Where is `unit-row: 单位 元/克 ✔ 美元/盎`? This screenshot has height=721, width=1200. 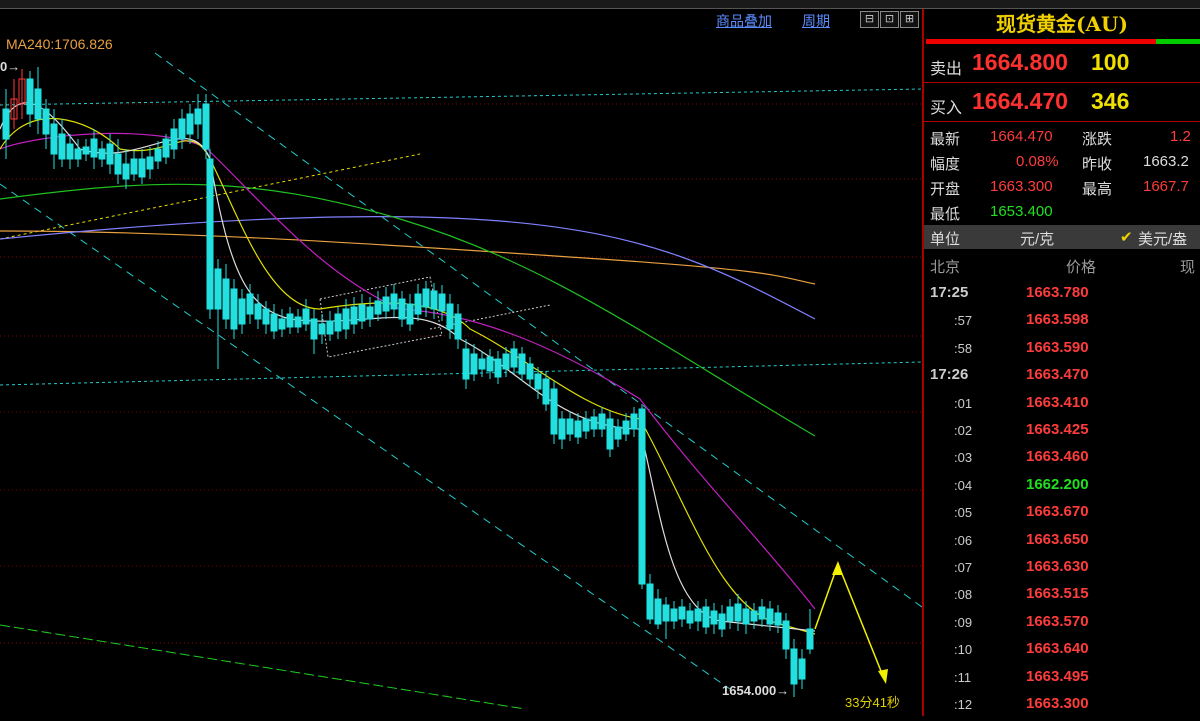 unit-row: 单位 元/克 ✔ 美元/盎 is located at coordinates (1062, 237).